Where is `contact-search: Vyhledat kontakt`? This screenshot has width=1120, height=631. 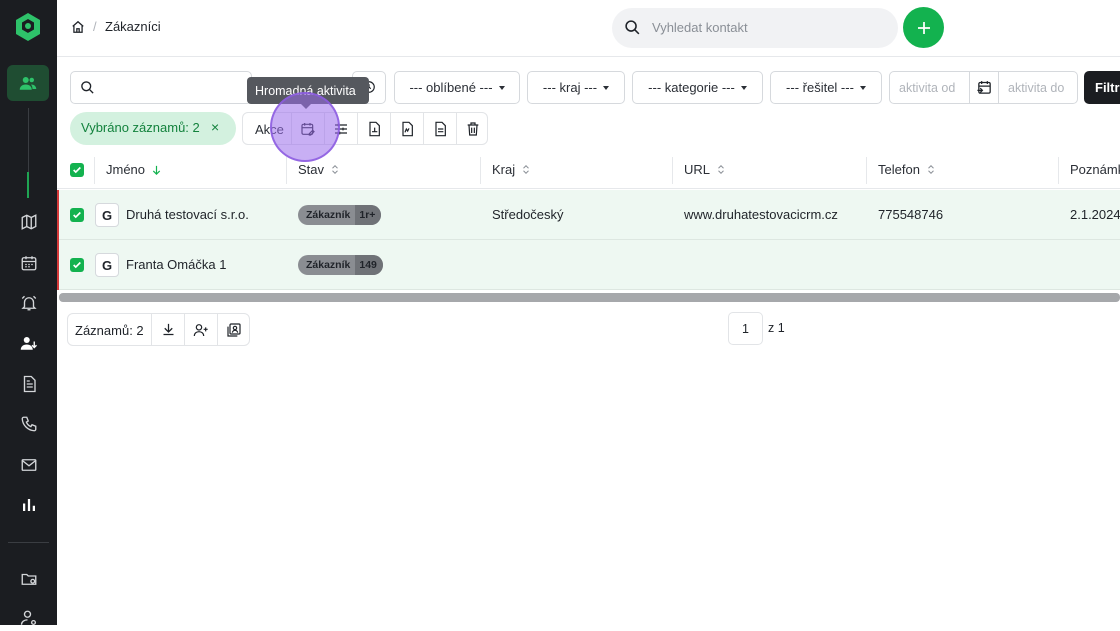 contact-search: Vyhledat kontakt is located at coordinates (755, 28).